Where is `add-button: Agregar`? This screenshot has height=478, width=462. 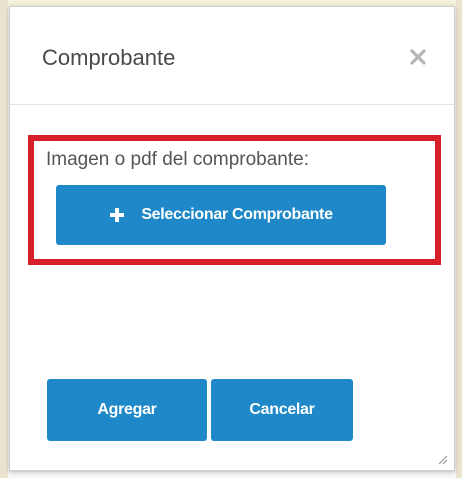 add-button: Agregar is located at coordinates (127, 410).